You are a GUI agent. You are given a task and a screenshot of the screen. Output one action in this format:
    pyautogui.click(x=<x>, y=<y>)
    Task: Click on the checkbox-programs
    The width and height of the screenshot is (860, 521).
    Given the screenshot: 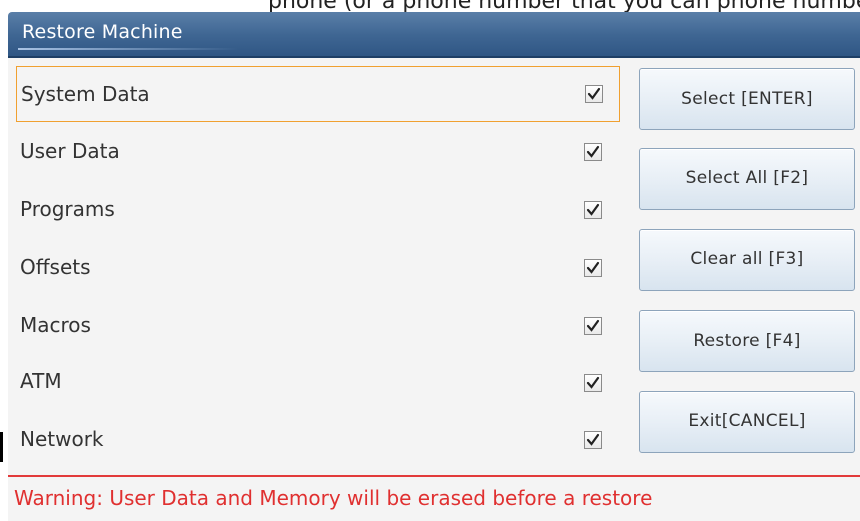 What is the action you would take?
    pyautogui.click(x=593, y=210)
    